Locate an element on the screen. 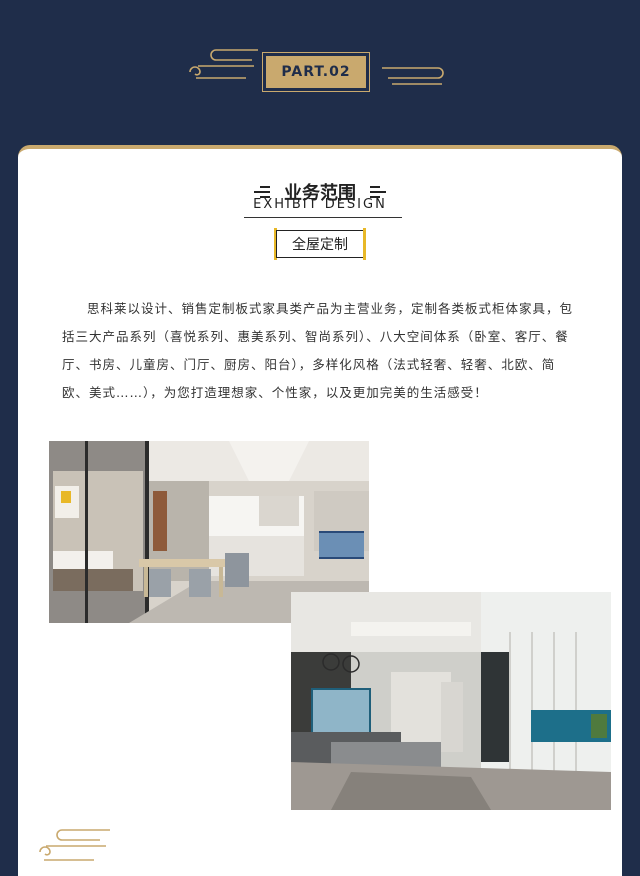  interior-photo-living-room is located at coordinates (451, 701).